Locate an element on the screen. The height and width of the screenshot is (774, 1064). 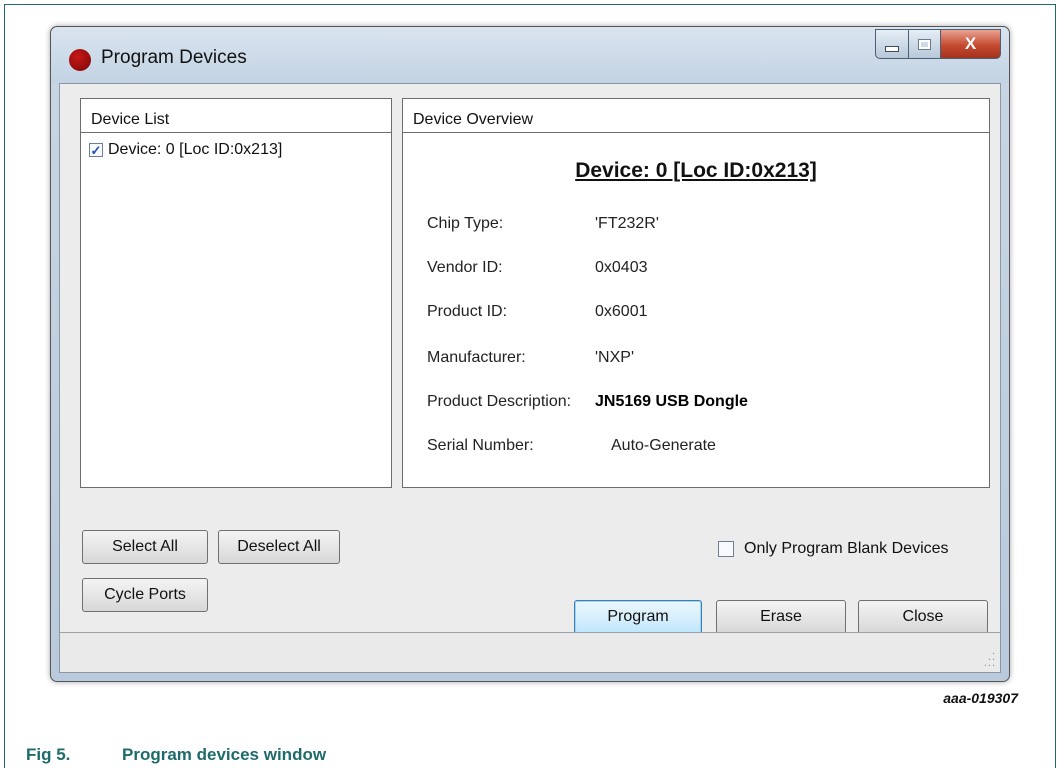
checkmark-icon: ✓ is located at coordinates (96, 150).